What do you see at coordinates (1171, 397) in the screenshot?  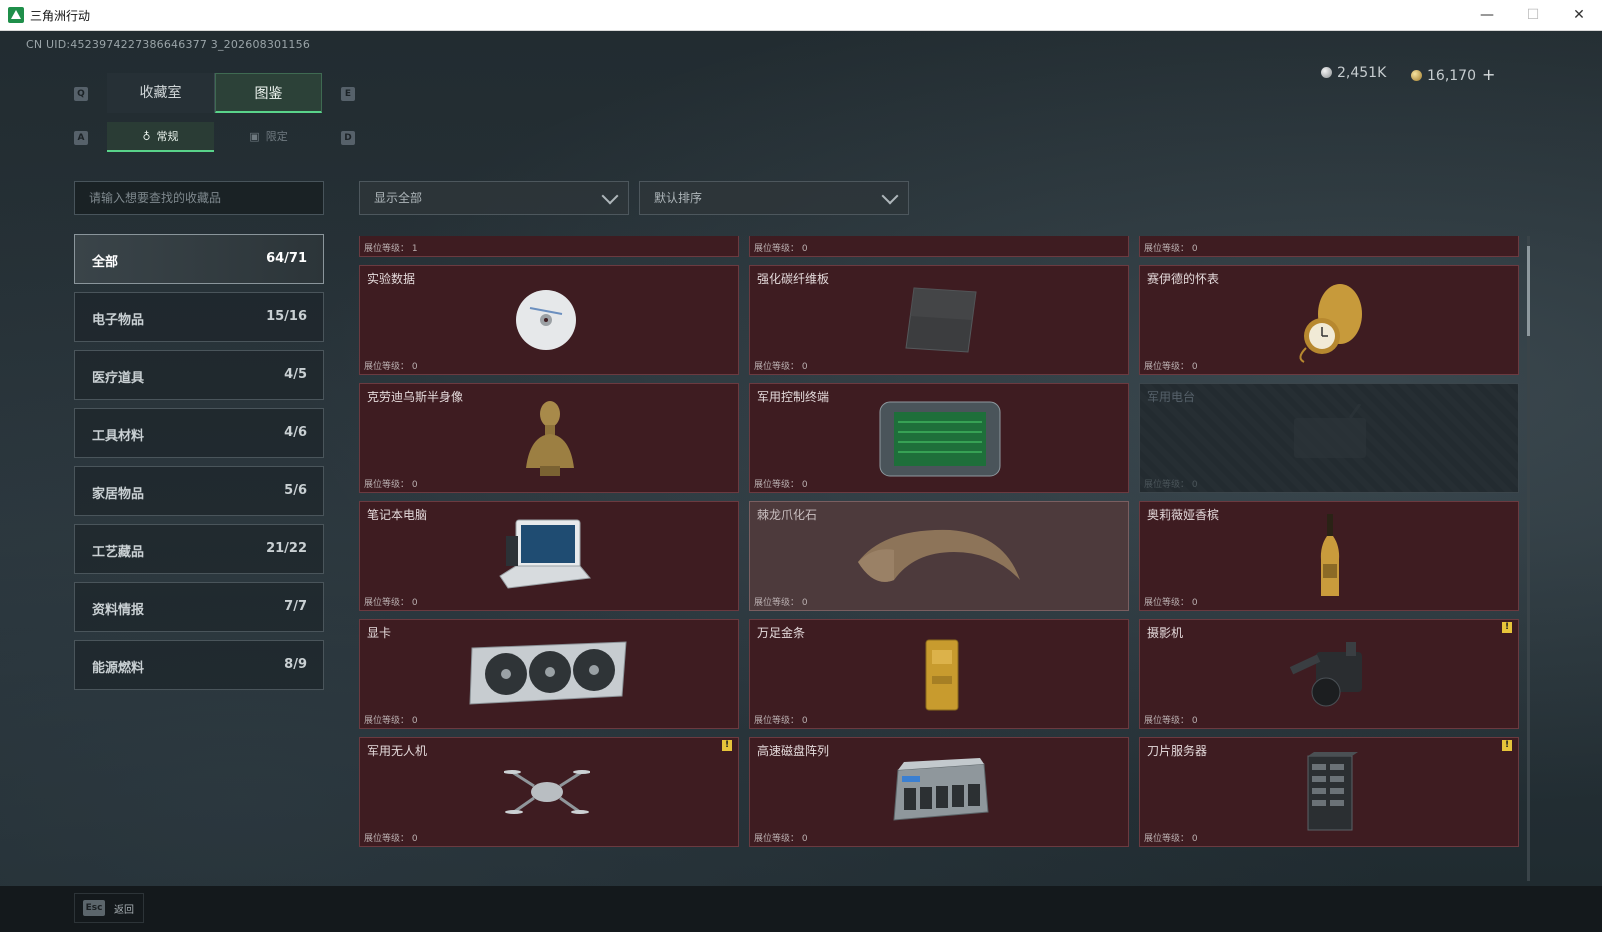 I see `item-name: 军用电台` at bounding box center [1171, 397].